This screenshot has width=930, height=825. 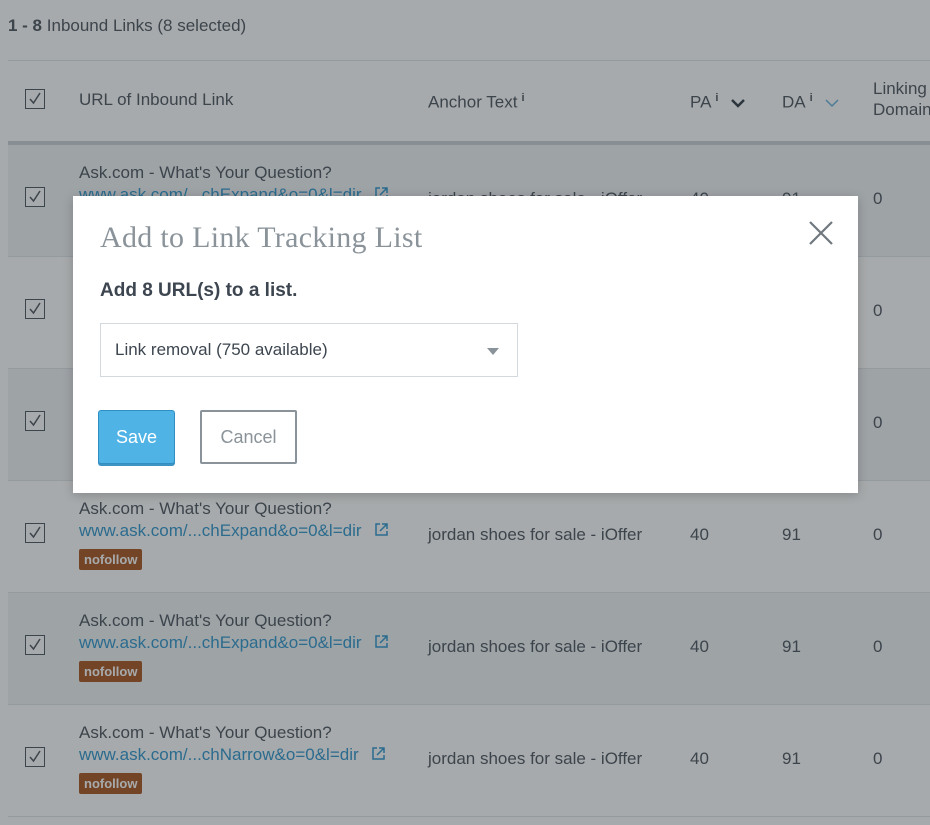 What do you see at coordinates (248, 437) in the screenshot?
I see `cancel-button: Cancel` at bounding box center [248, 437].